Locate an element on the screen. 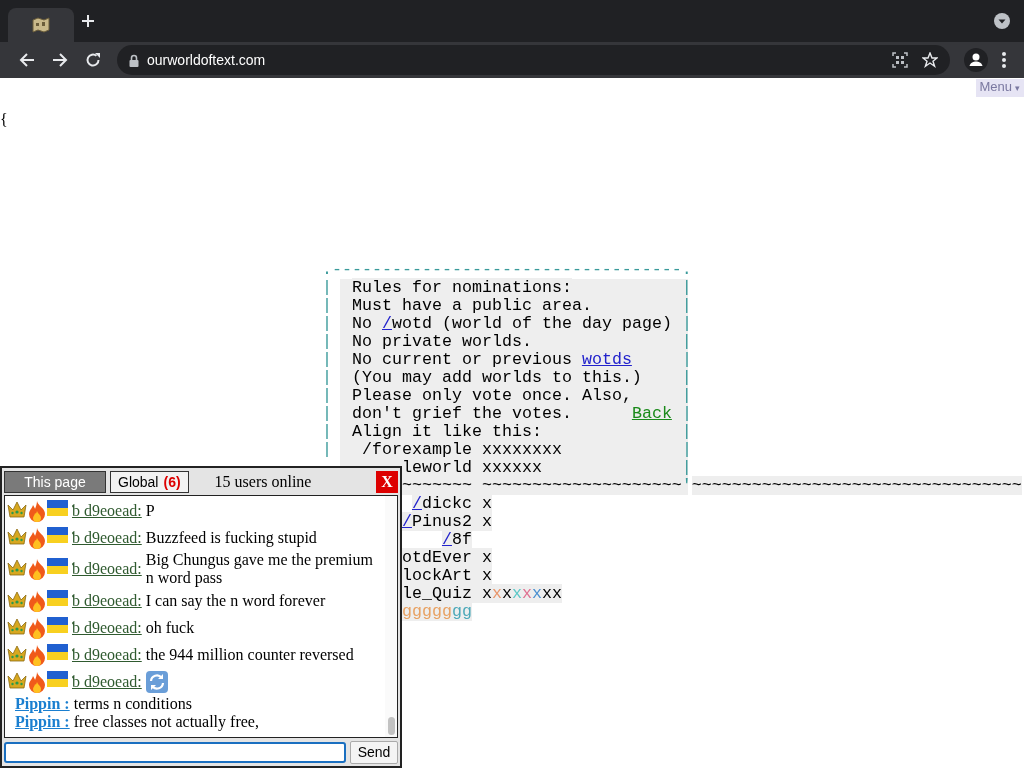 The image size is (1024, 768). chat-tab: This page is located at coordinates (55, 481).